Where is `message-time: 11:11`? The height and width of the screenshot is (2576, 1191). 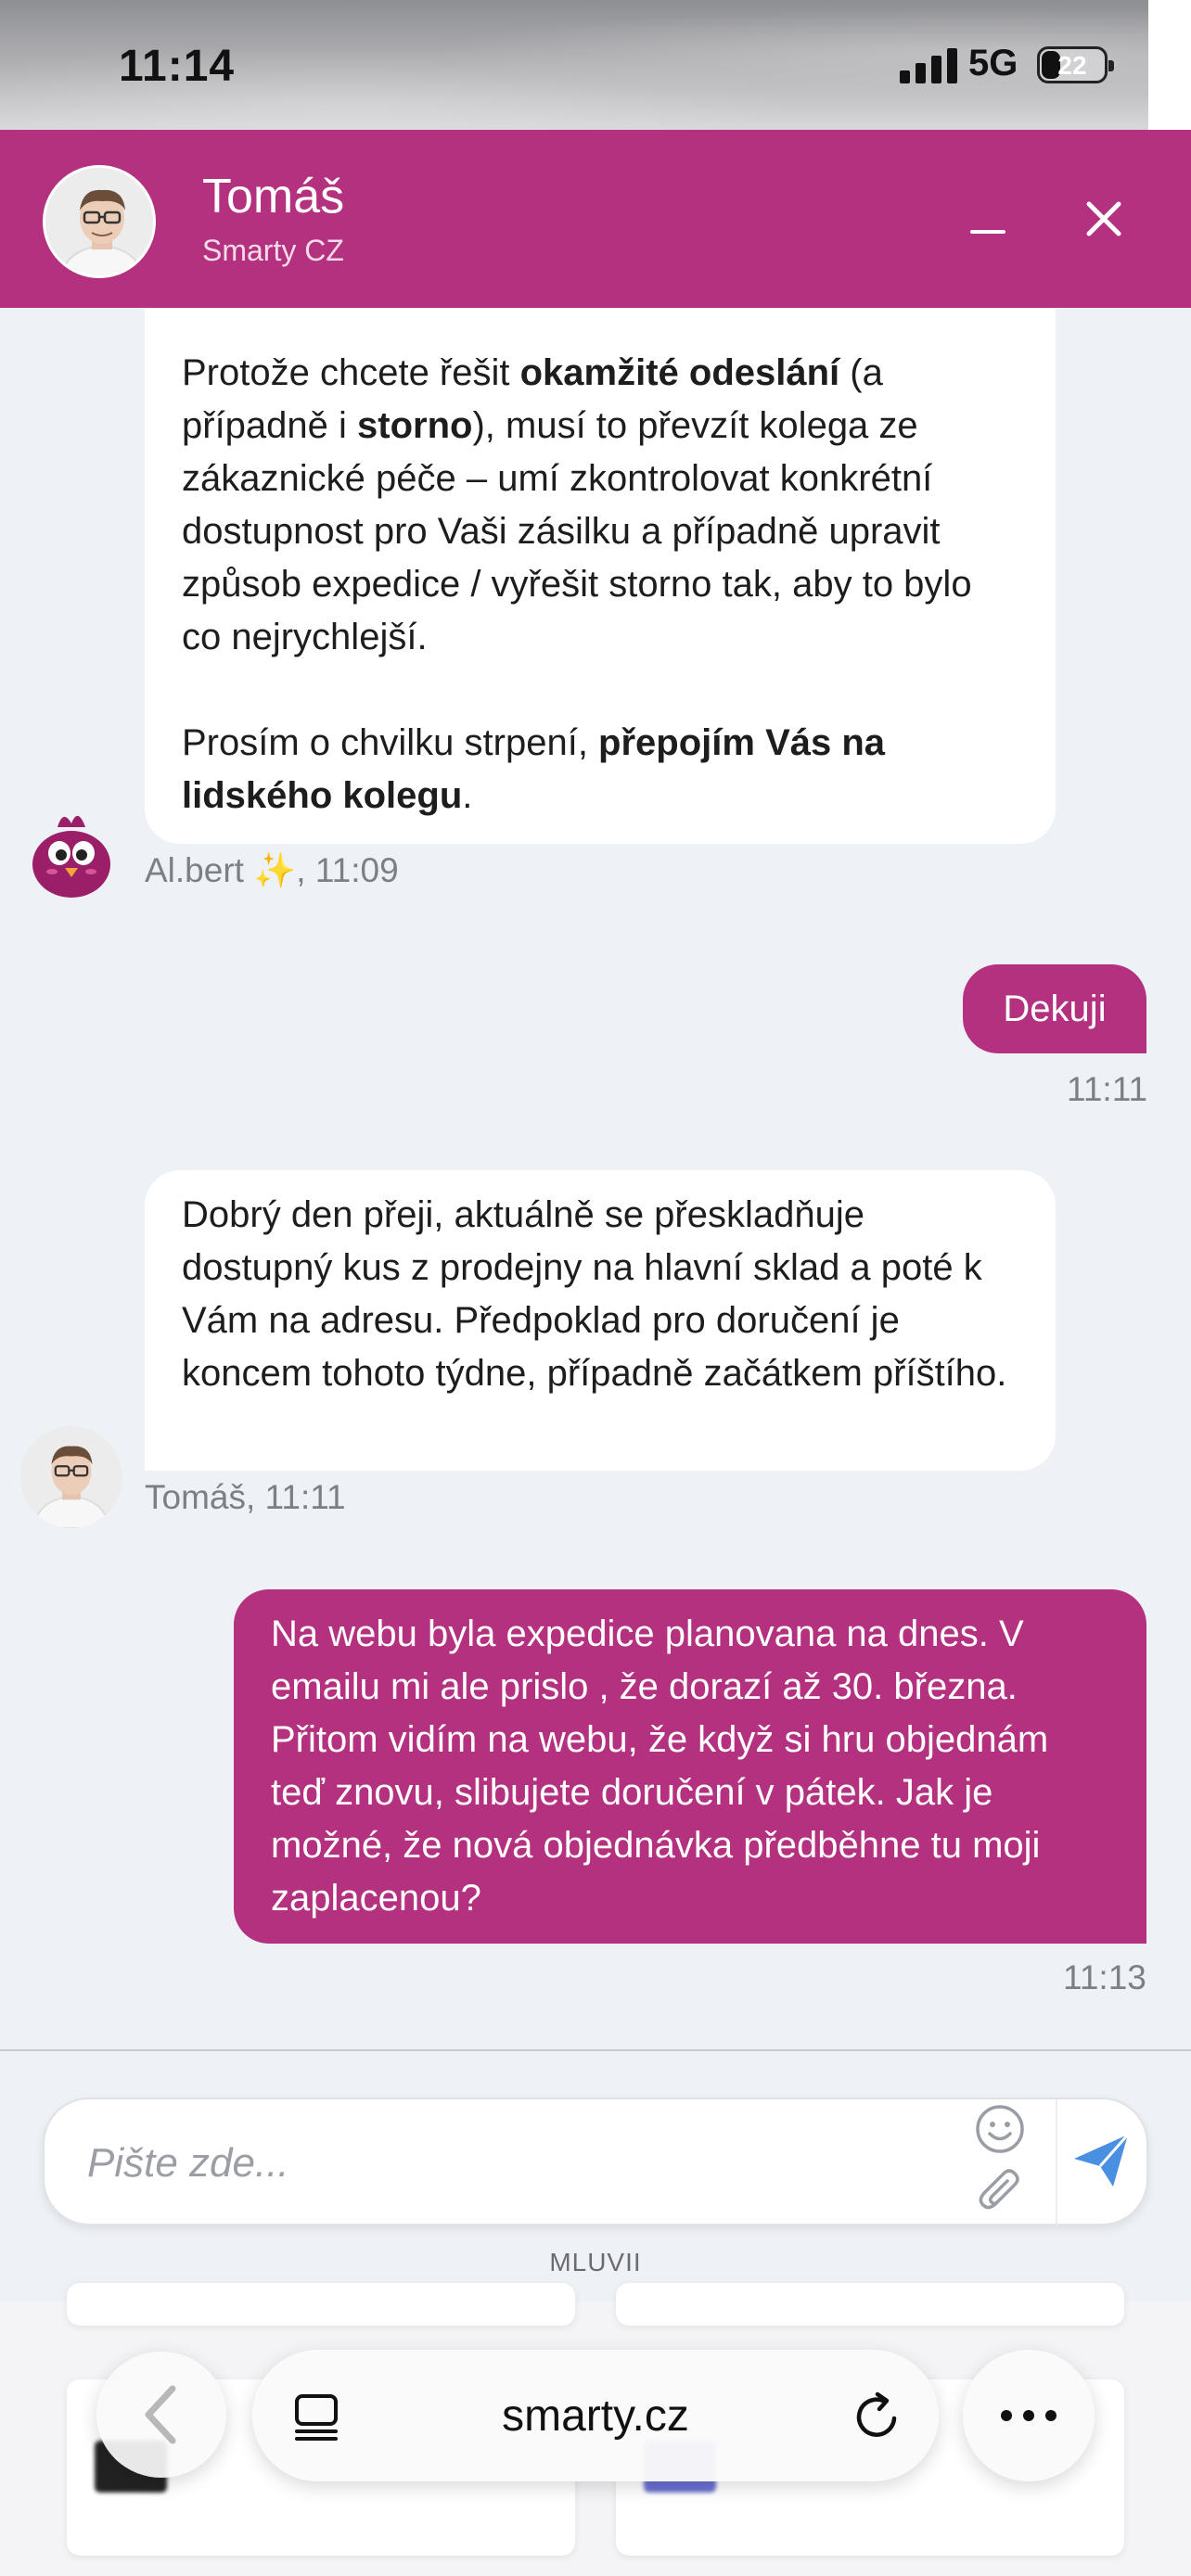 message-time: 11:11 is located at coordinates (1107, 1089).